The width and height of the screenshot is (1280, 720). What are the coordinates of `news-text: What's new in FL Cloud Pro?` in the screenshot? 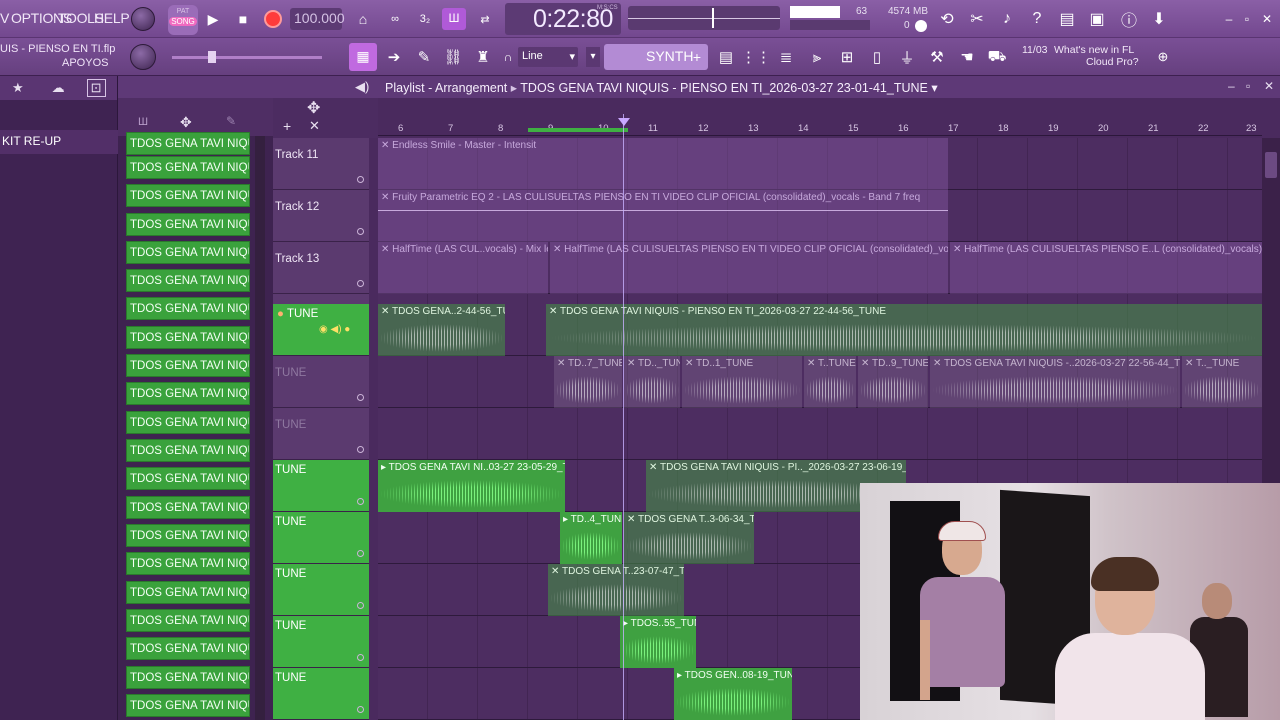 It's located at (1104, 56).